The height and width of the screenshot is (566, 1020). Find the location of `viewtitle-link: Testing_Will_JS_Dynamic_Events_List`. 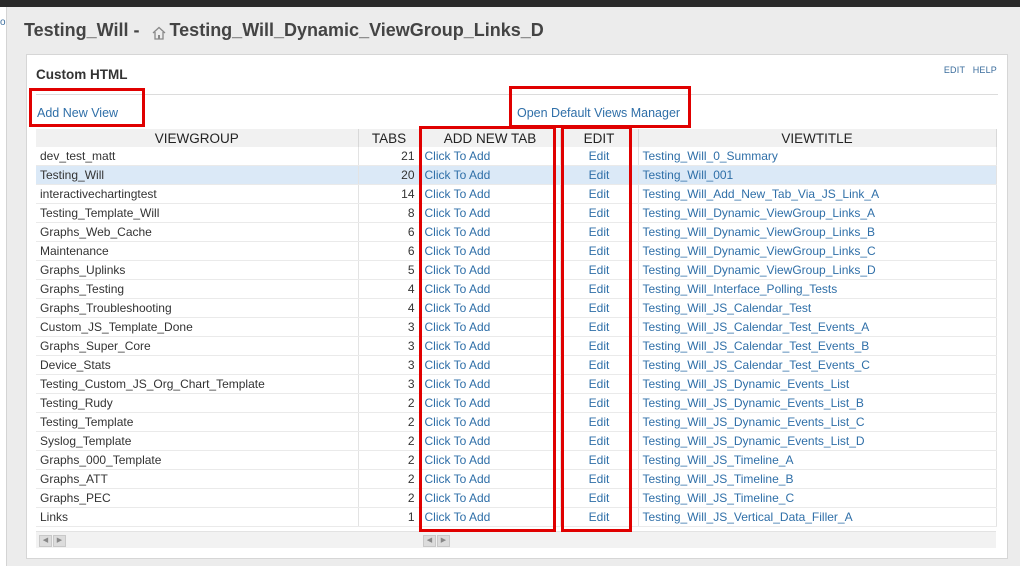

viewtitle-link: Testing_Will_JS_Dynamic_Events_List is located at coordinates (817, 384).